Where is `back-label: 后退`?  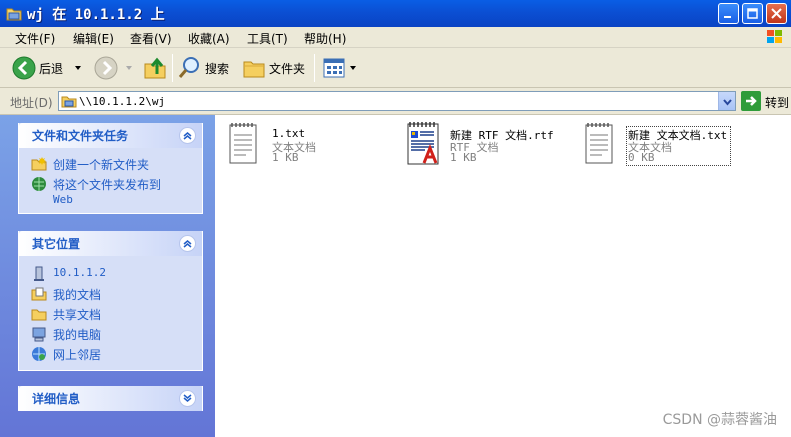 back-label: 后退 is located at coordinates (51, 68).